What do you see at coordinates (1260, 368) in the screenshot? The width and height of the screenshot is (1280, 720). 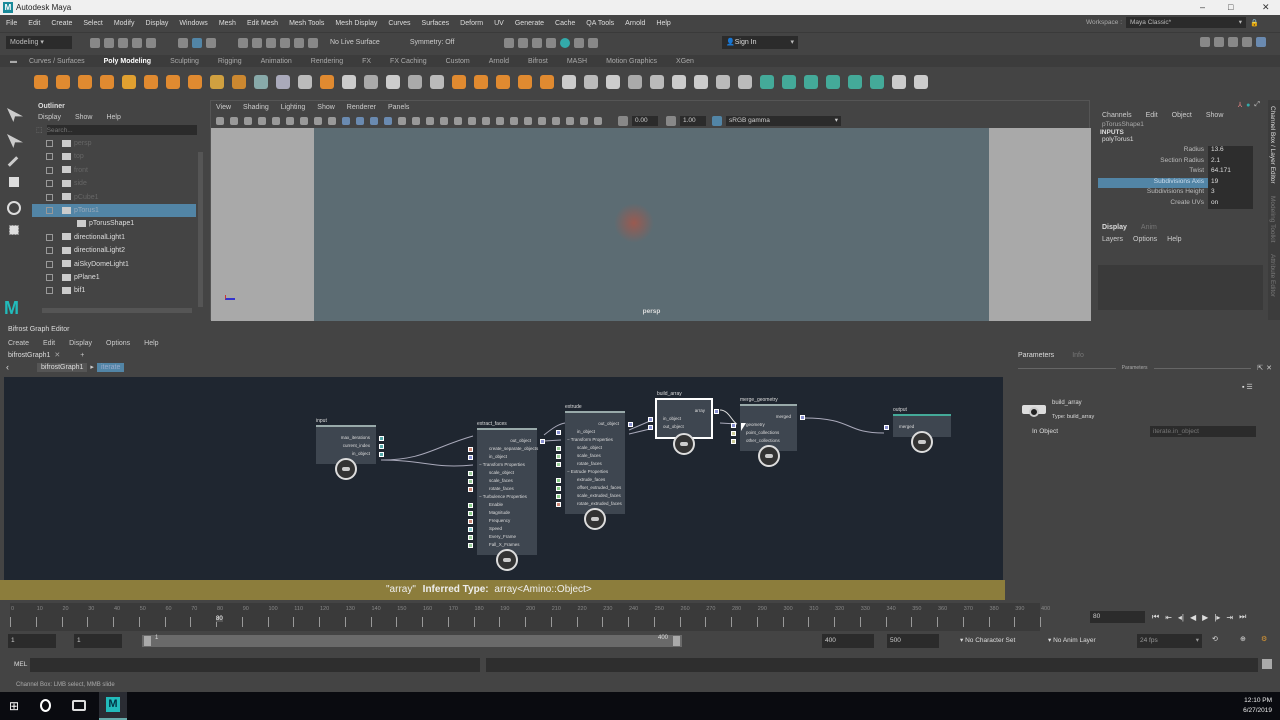 I see `float-icon: ⇱` at bounding box center [1260, 368].